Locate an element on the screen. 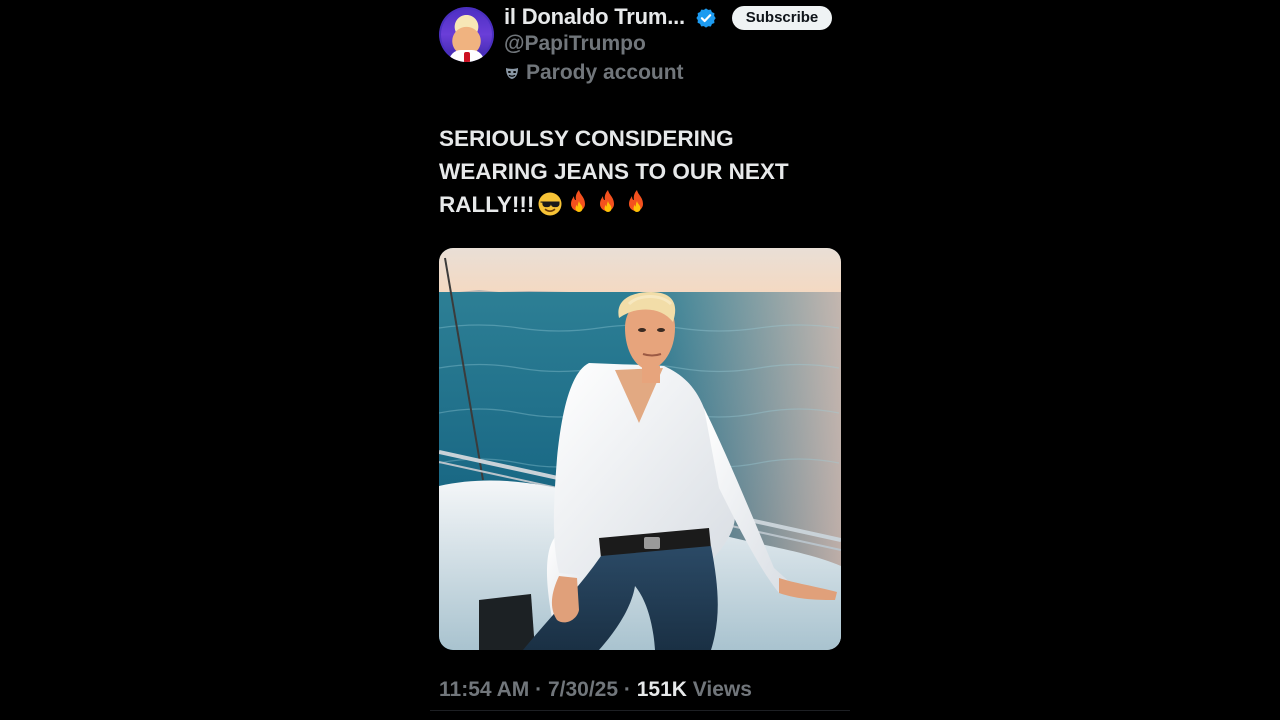  handle: @PapiTrumpo is located at coordinates (575, 44).